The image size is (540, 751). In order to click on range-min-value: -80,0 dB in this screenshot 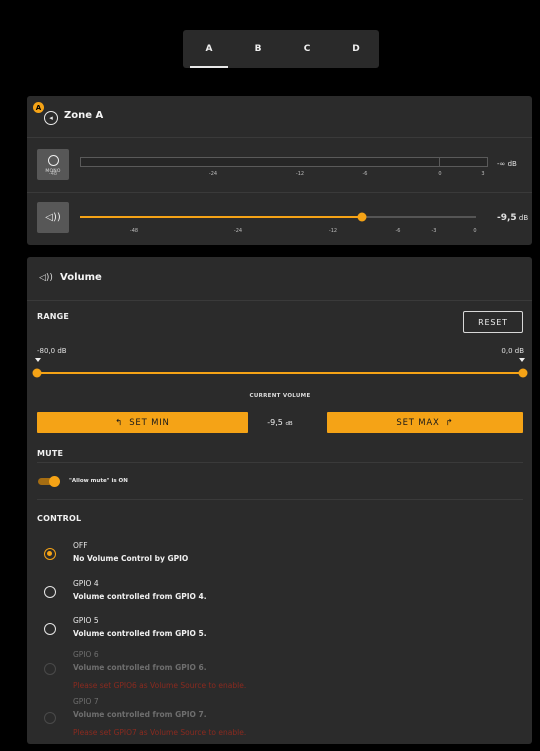, I will do `click(52, 351)`.